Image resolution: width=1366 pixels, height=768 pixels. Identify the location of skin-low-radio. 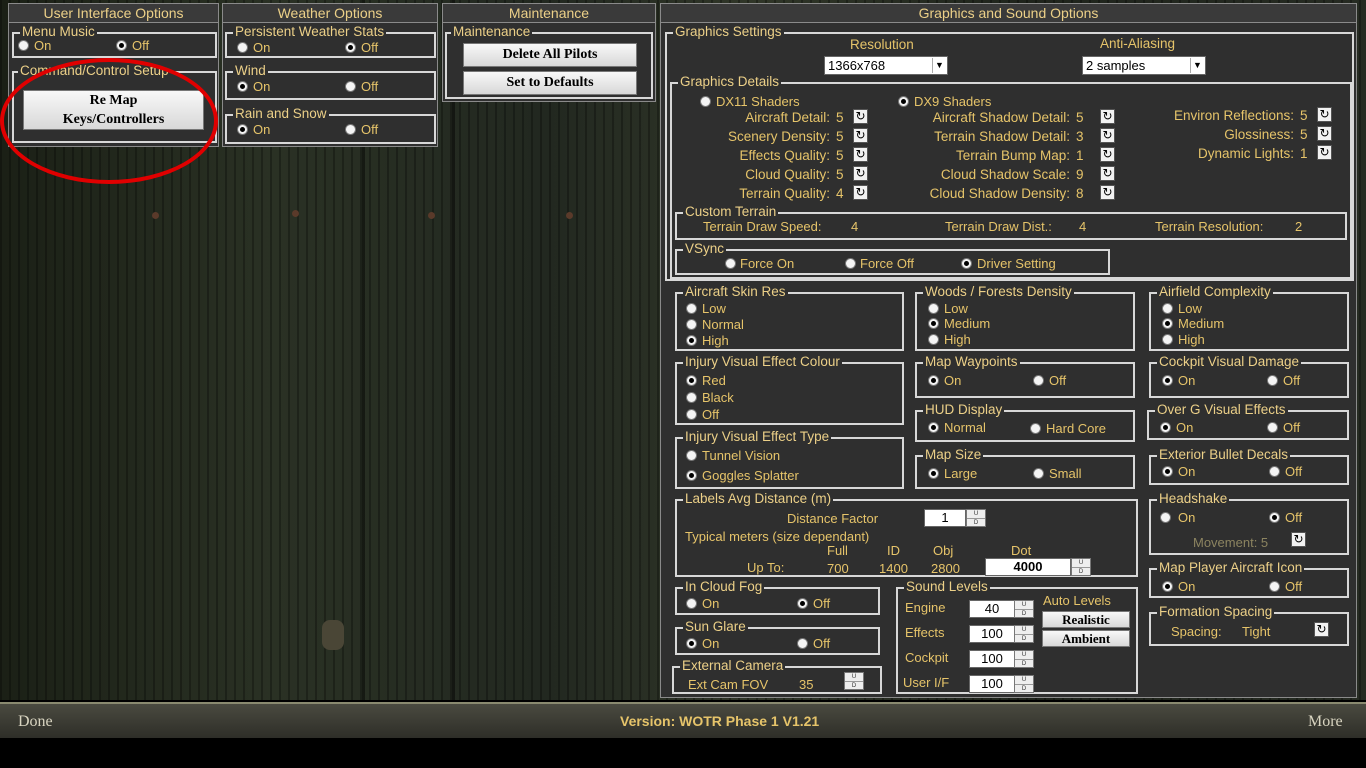
(691, 308).